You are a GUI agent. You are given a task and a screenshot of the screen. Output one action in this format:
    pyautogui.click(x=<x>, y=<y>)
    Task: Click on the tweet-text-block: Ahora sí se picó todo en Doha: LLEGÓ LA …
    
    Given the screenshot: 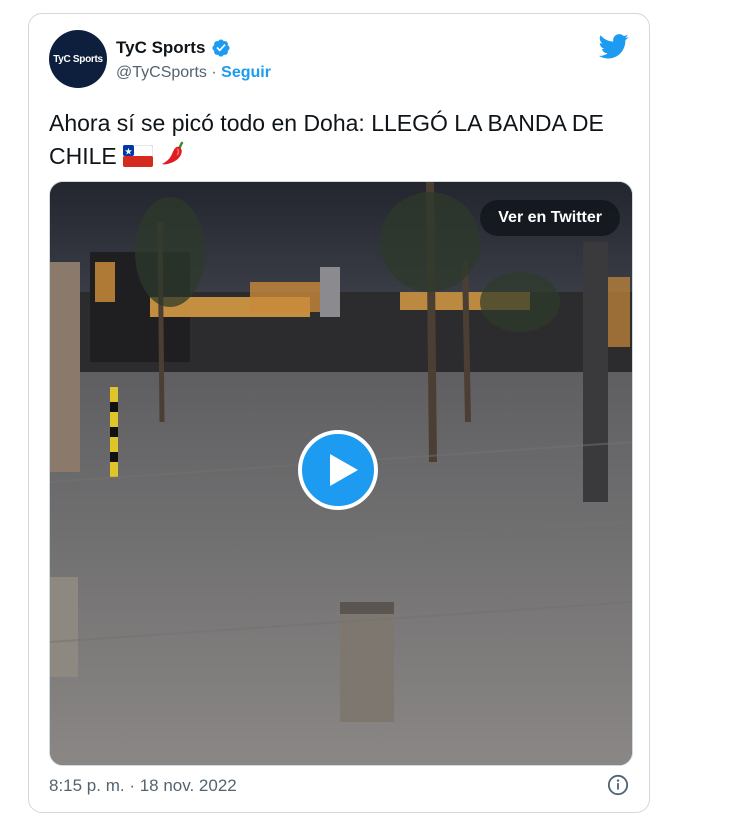 What is the action you would take?
    pyautogui.click(x=344, y=140)
    